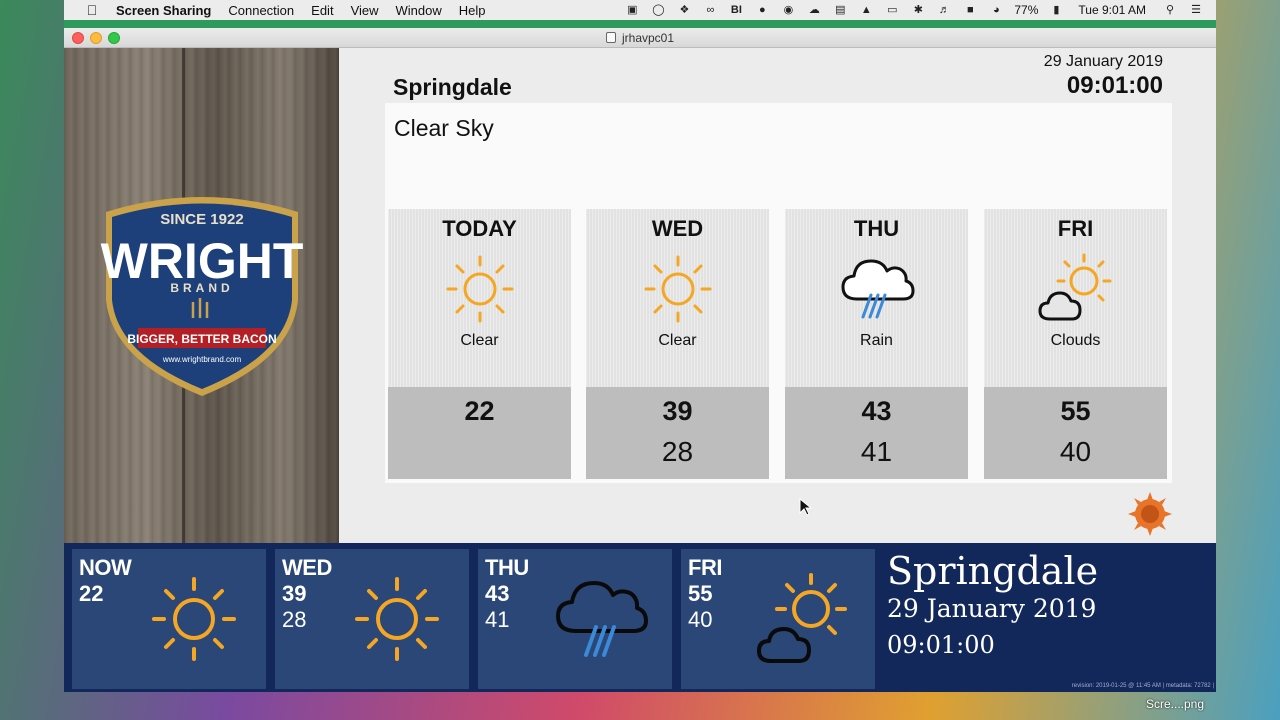 The height and width of the screenshot is (720, 1280). I want to click on tile-low: 40, so click(700, 619).